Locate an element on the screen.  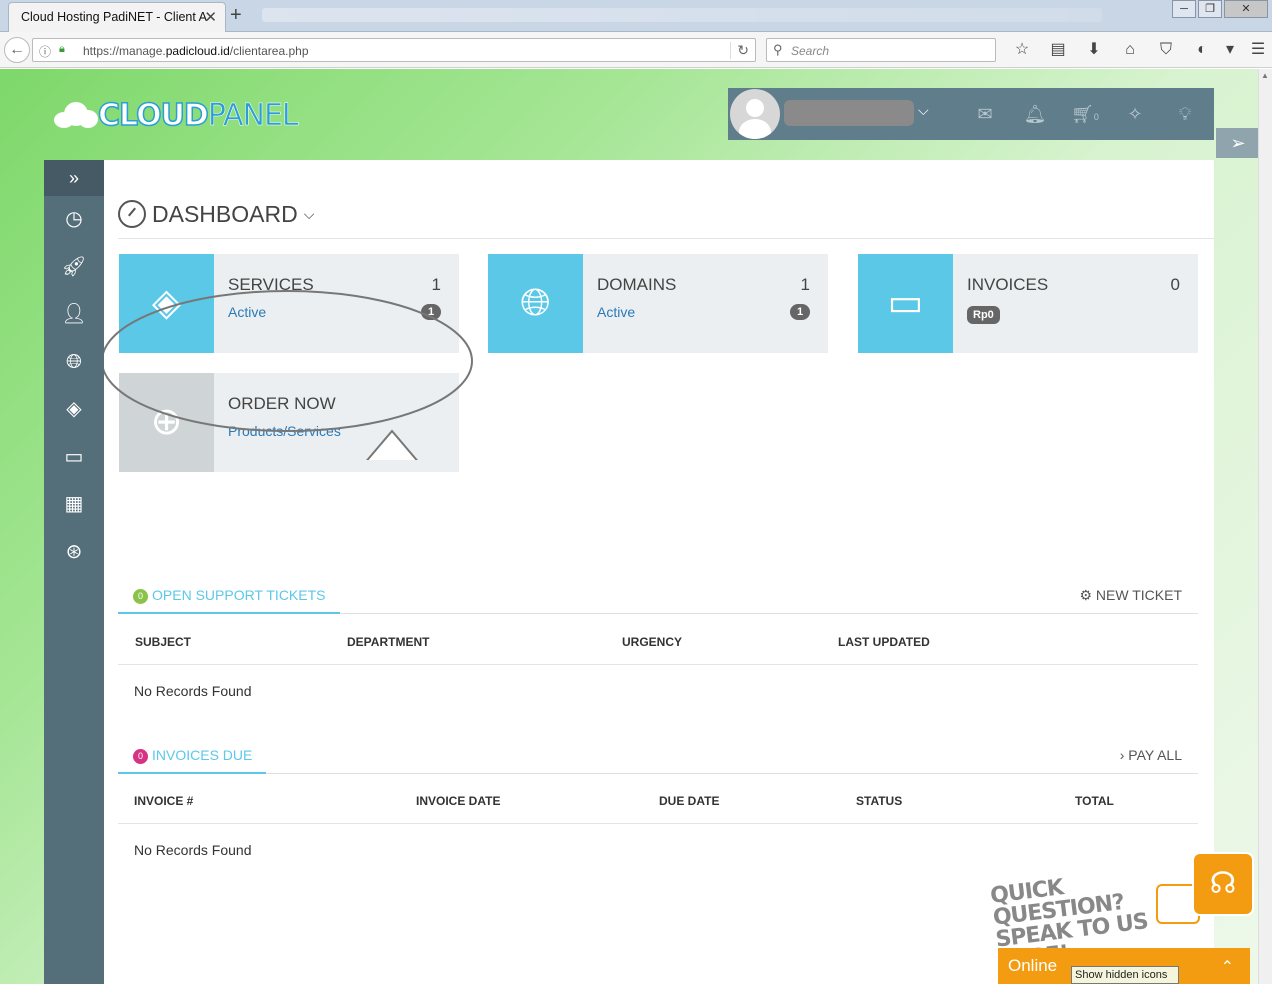
tickets-panel-header: 0 OPEN SUPPORT TICKETS ⚙ NEW TICKET is located at coordinates (658, 596).